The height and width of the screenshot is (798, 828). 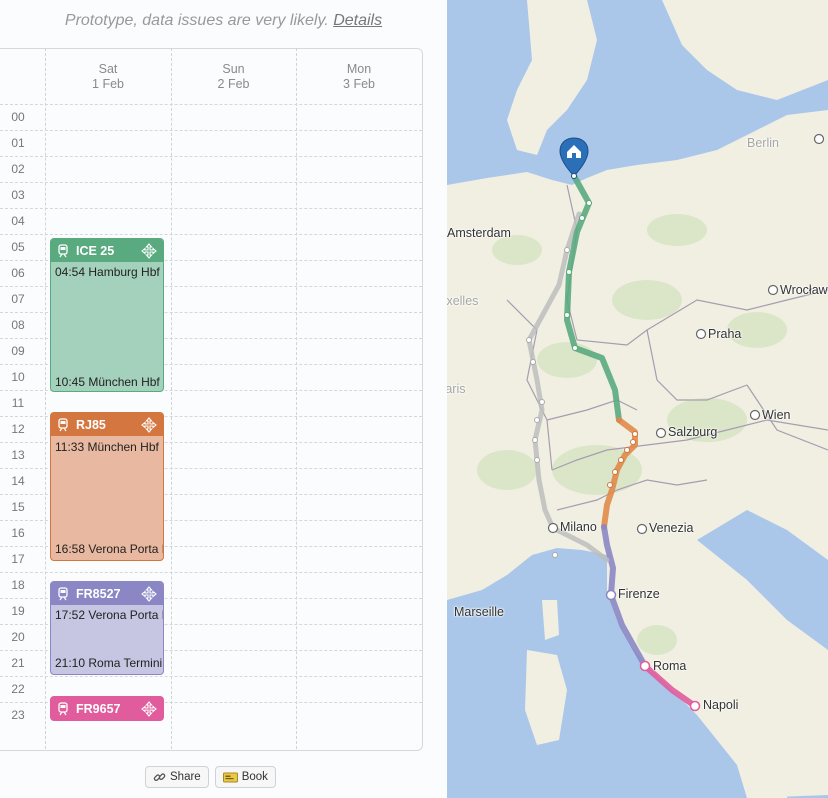 I want to click on hour-label: 18, so click(x=18, y=585).